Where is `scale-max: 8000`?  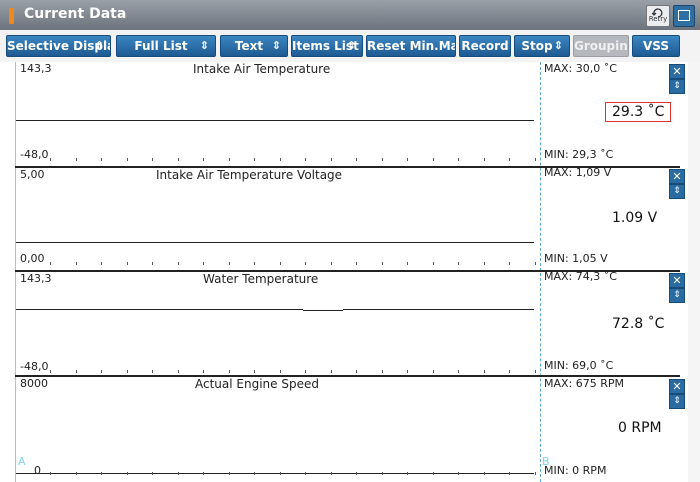
scale-max: 8000 is located at coordinates (34, 383).